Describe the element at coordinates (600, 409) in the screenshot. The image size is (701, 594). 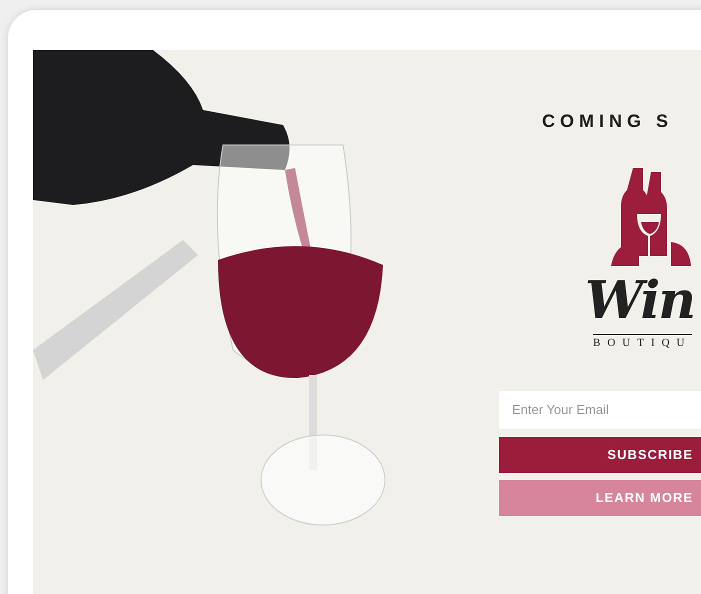
I see `email-field: Enter Your Email` at that location.